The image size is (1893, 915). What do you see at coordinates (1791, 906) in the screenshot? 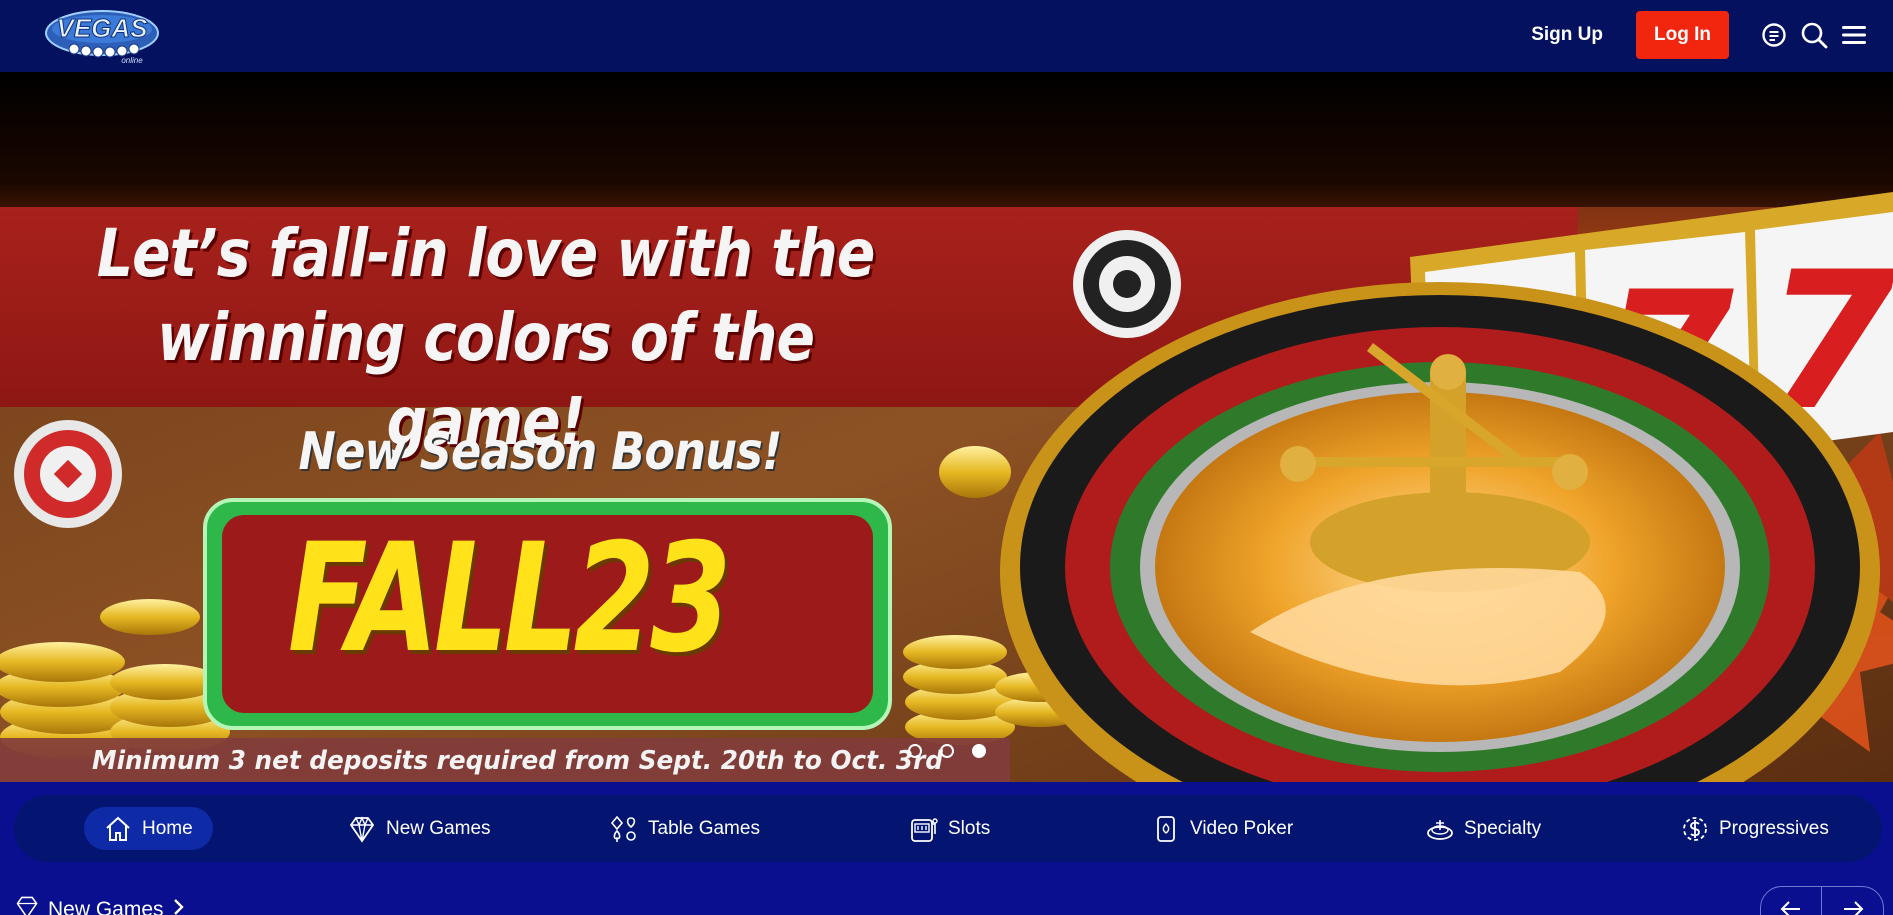
I see `arrow-left-icon` at bounding box center [1791, 906].